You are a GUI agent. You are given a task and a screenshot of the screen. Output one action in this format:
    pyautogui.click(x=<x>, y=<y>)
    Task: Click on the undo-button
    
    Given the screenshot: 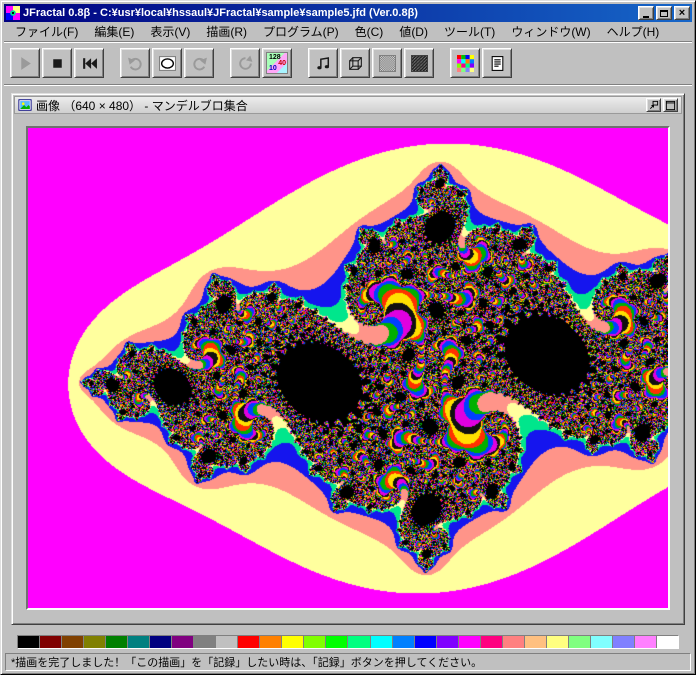 What is the action you would take?
    pyautogui.click(x=135, y=63)
    